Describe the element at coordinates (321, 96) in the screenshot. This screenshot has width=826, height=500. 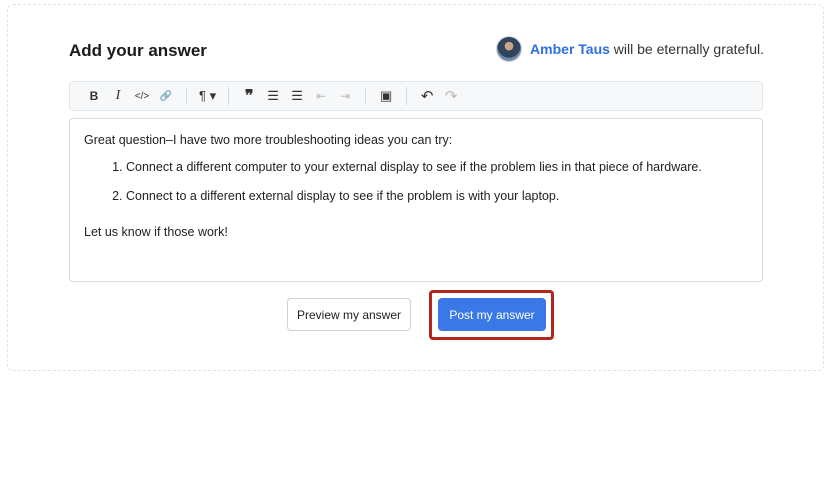
I see `outdent-icon: ⇤` at that location.